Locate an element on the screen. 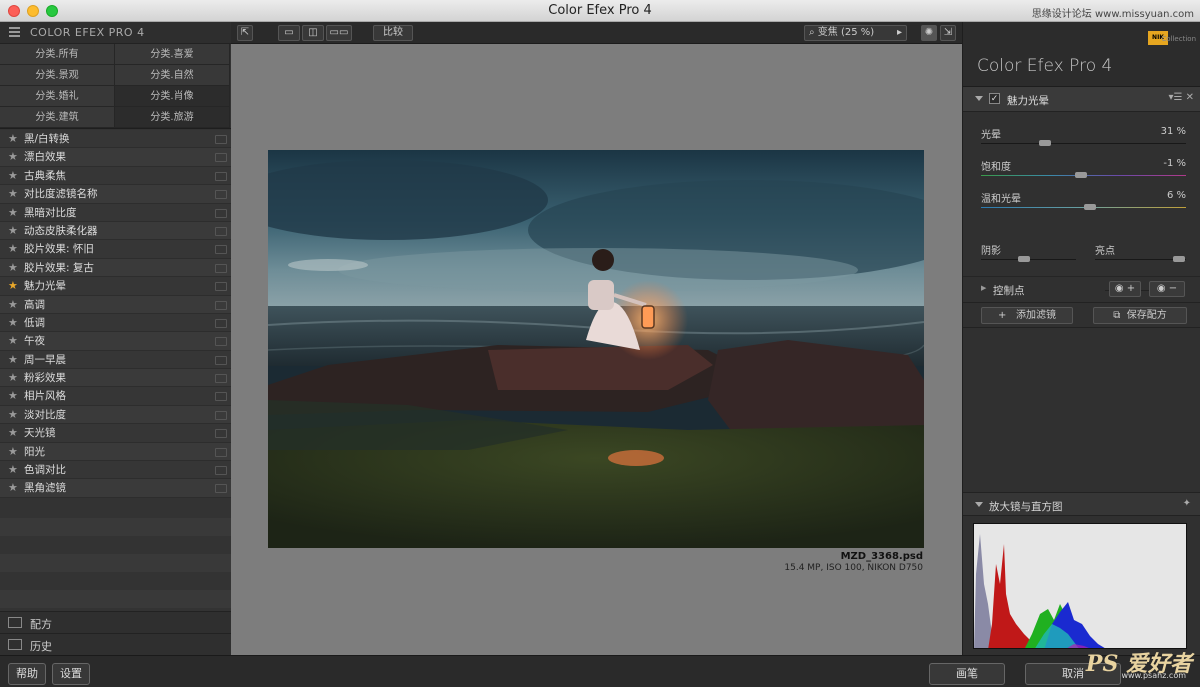 Image resolution: width=1200 pixels, height=687 pixels. filter-item: ★ 午夜 is located at coordinates (115, 341).